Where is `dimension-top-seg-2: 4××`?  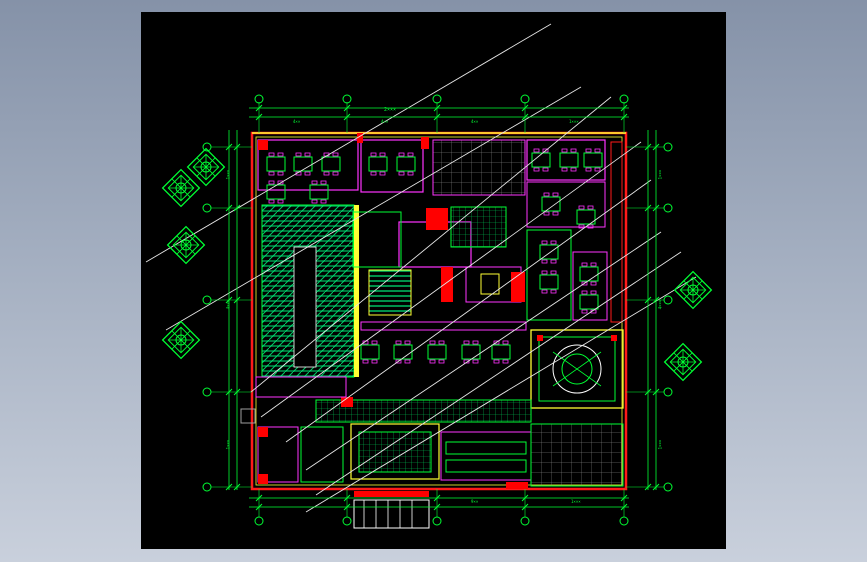 dimension-top-seg-2: 4×× is located at coordinates (385, 121).